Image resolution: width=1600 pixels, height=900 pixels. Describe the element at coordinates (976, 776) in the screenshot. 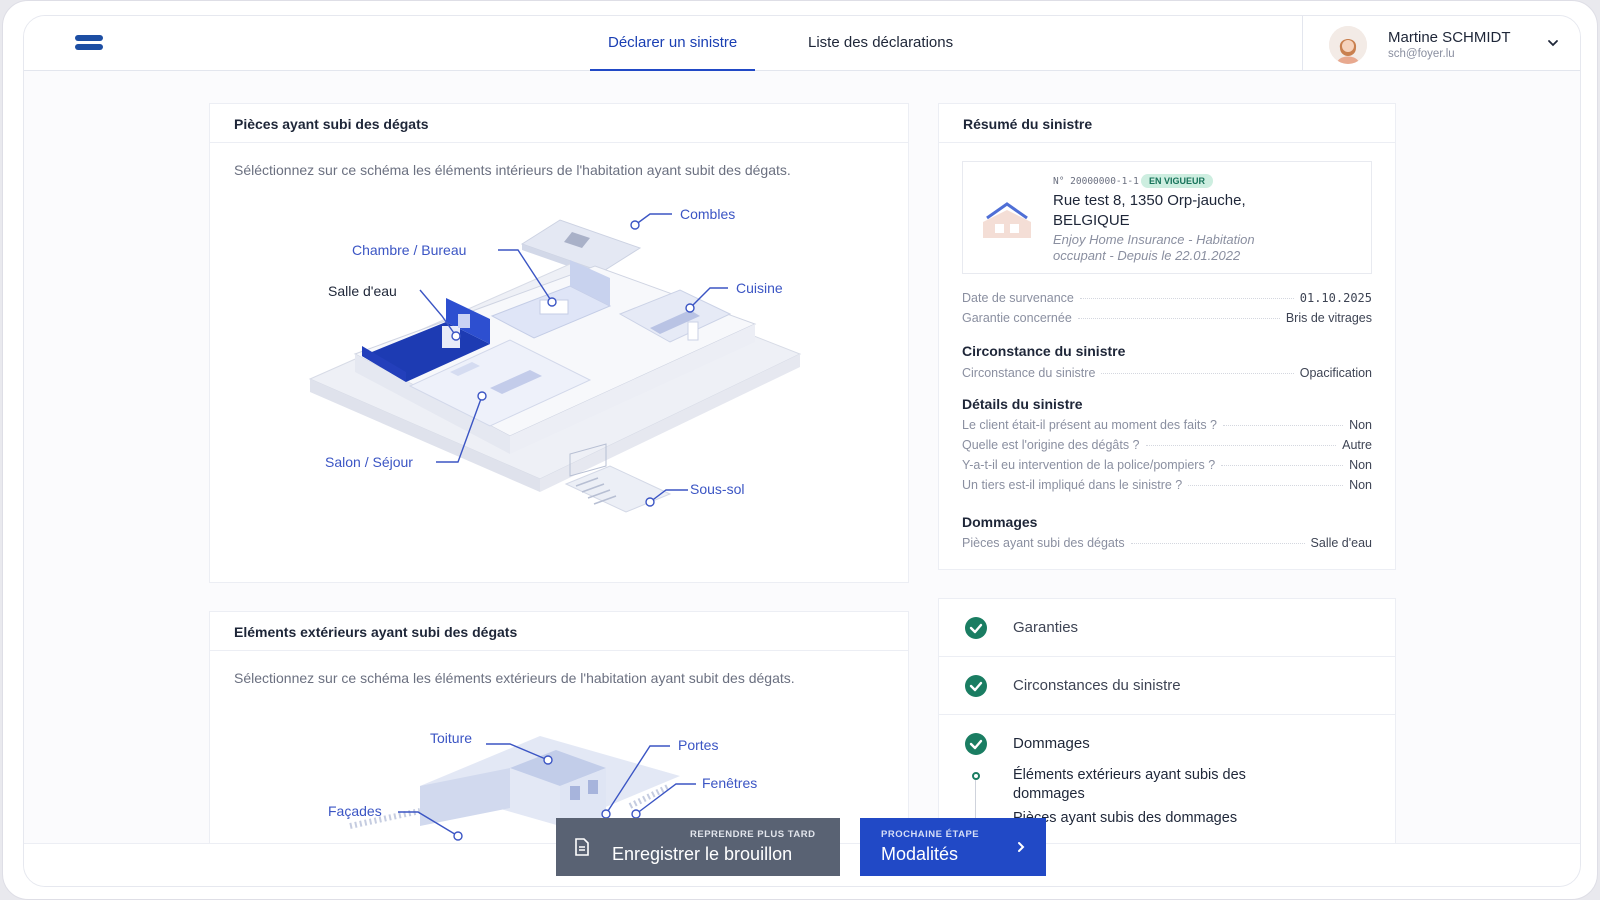

I see `substep-dot-icon` at that location.